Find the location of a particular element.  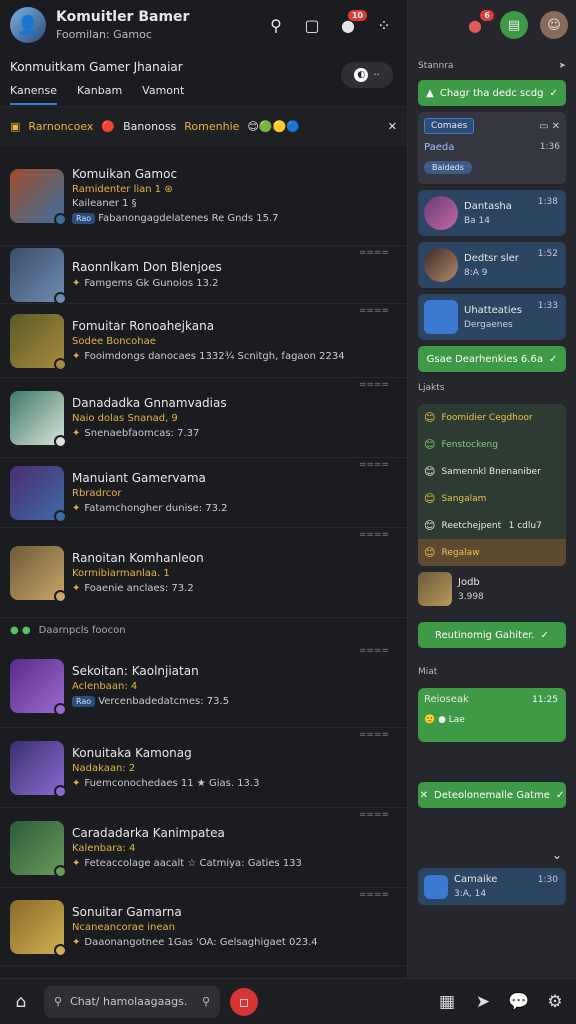

reaction-icons: 😊🟢🟡🔵 is located at coordinates (273, 126).